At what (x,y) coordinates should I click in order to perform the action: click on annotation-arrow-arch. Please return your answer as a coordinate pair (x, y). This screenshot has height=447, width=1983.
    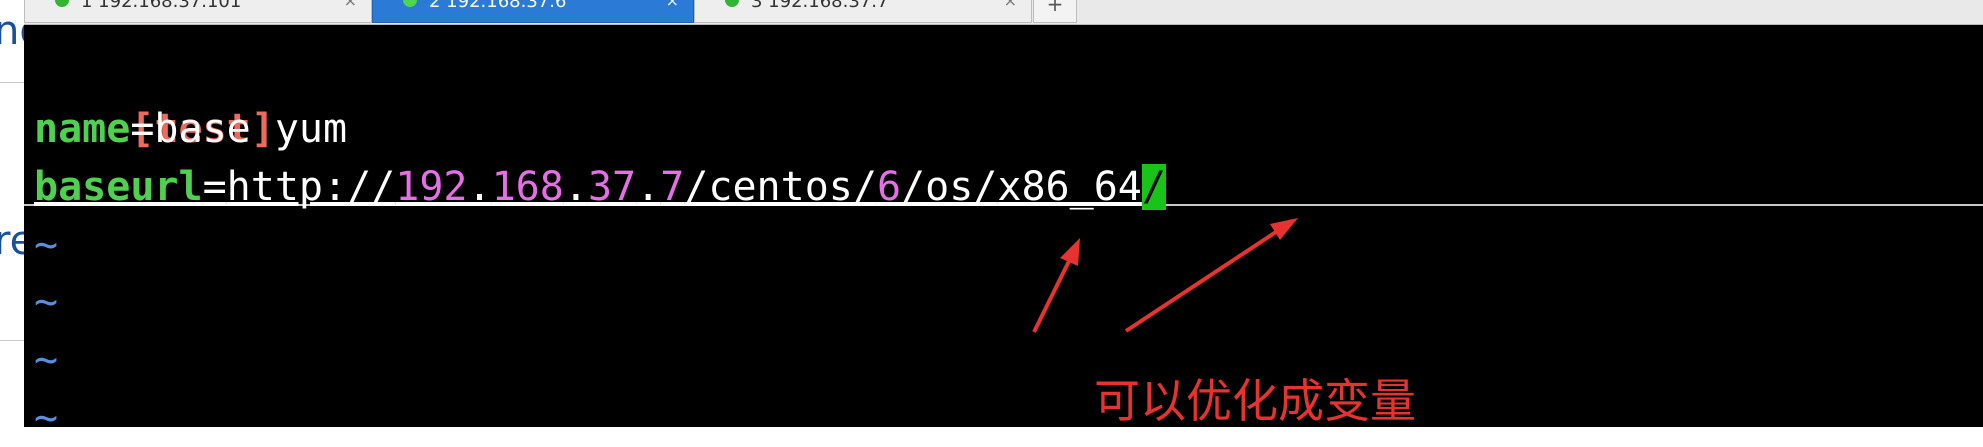
    Looking at the image, I should click on (1211, 275).